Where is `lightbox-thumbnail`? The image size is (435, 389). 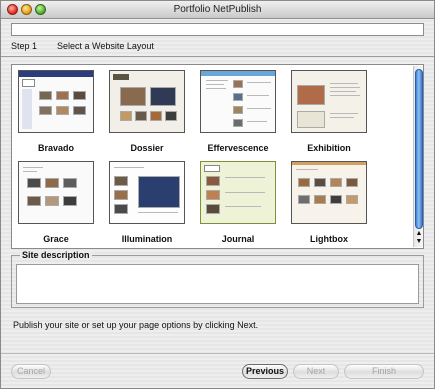
lightbox-thumbnail is located at coordinates (329, 192).